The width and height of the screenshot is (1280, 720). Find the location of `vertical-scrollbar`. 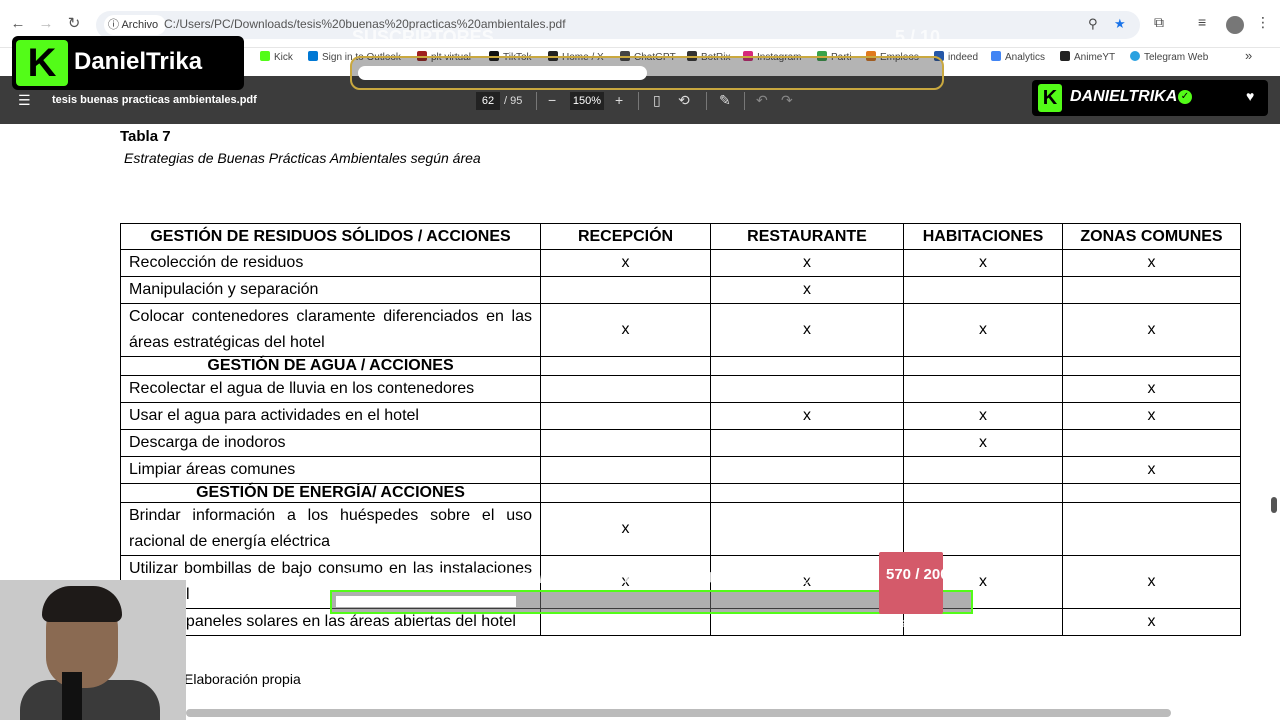

vertical-scrollbar is located at coordinates (1274, 423).